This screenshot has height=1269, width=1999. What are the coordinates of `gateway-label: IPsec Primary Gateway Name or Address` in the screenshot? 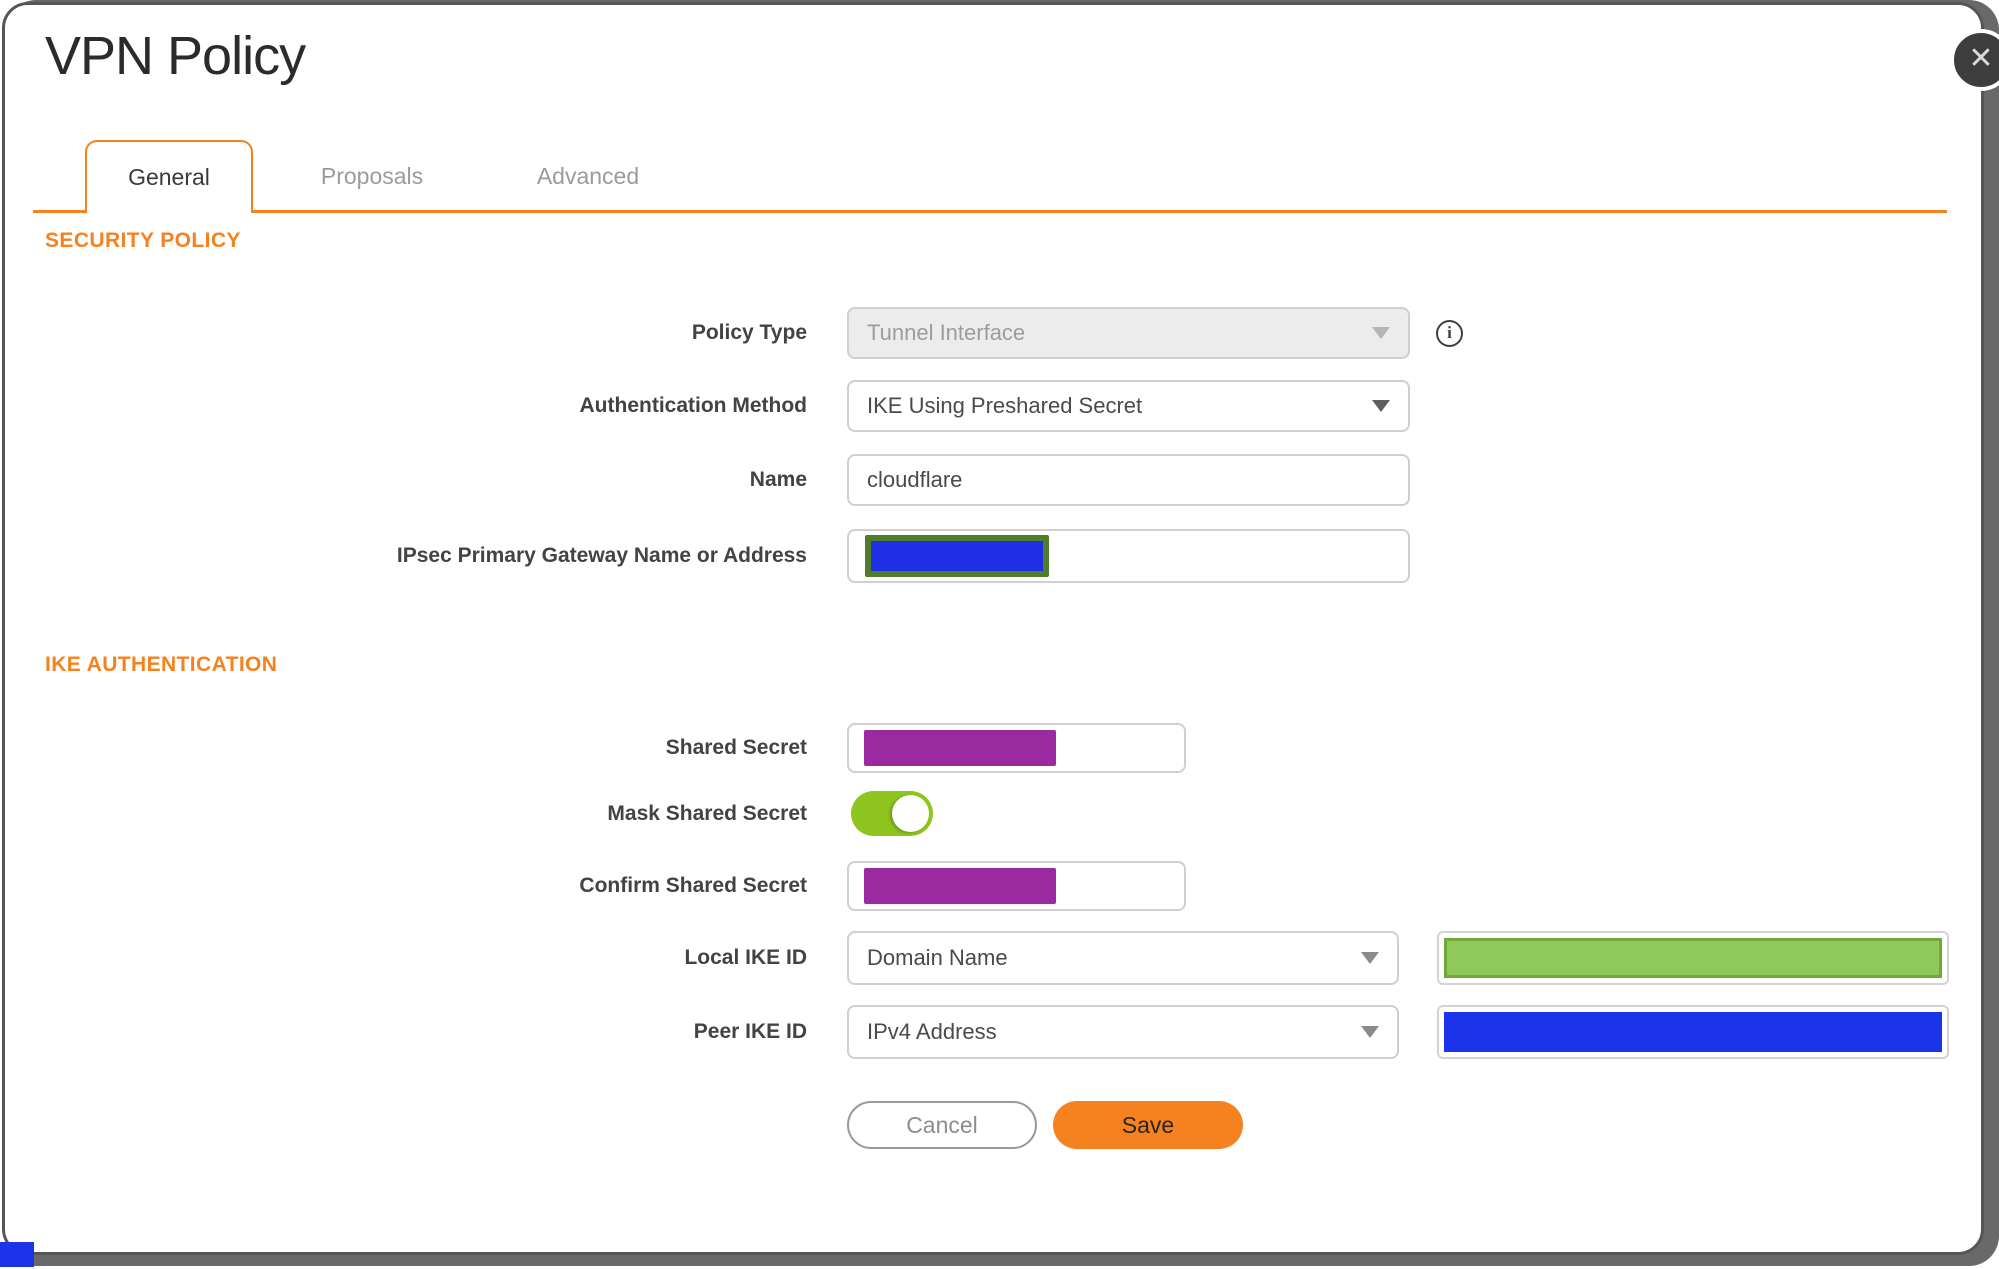 It's located at (601, 555).